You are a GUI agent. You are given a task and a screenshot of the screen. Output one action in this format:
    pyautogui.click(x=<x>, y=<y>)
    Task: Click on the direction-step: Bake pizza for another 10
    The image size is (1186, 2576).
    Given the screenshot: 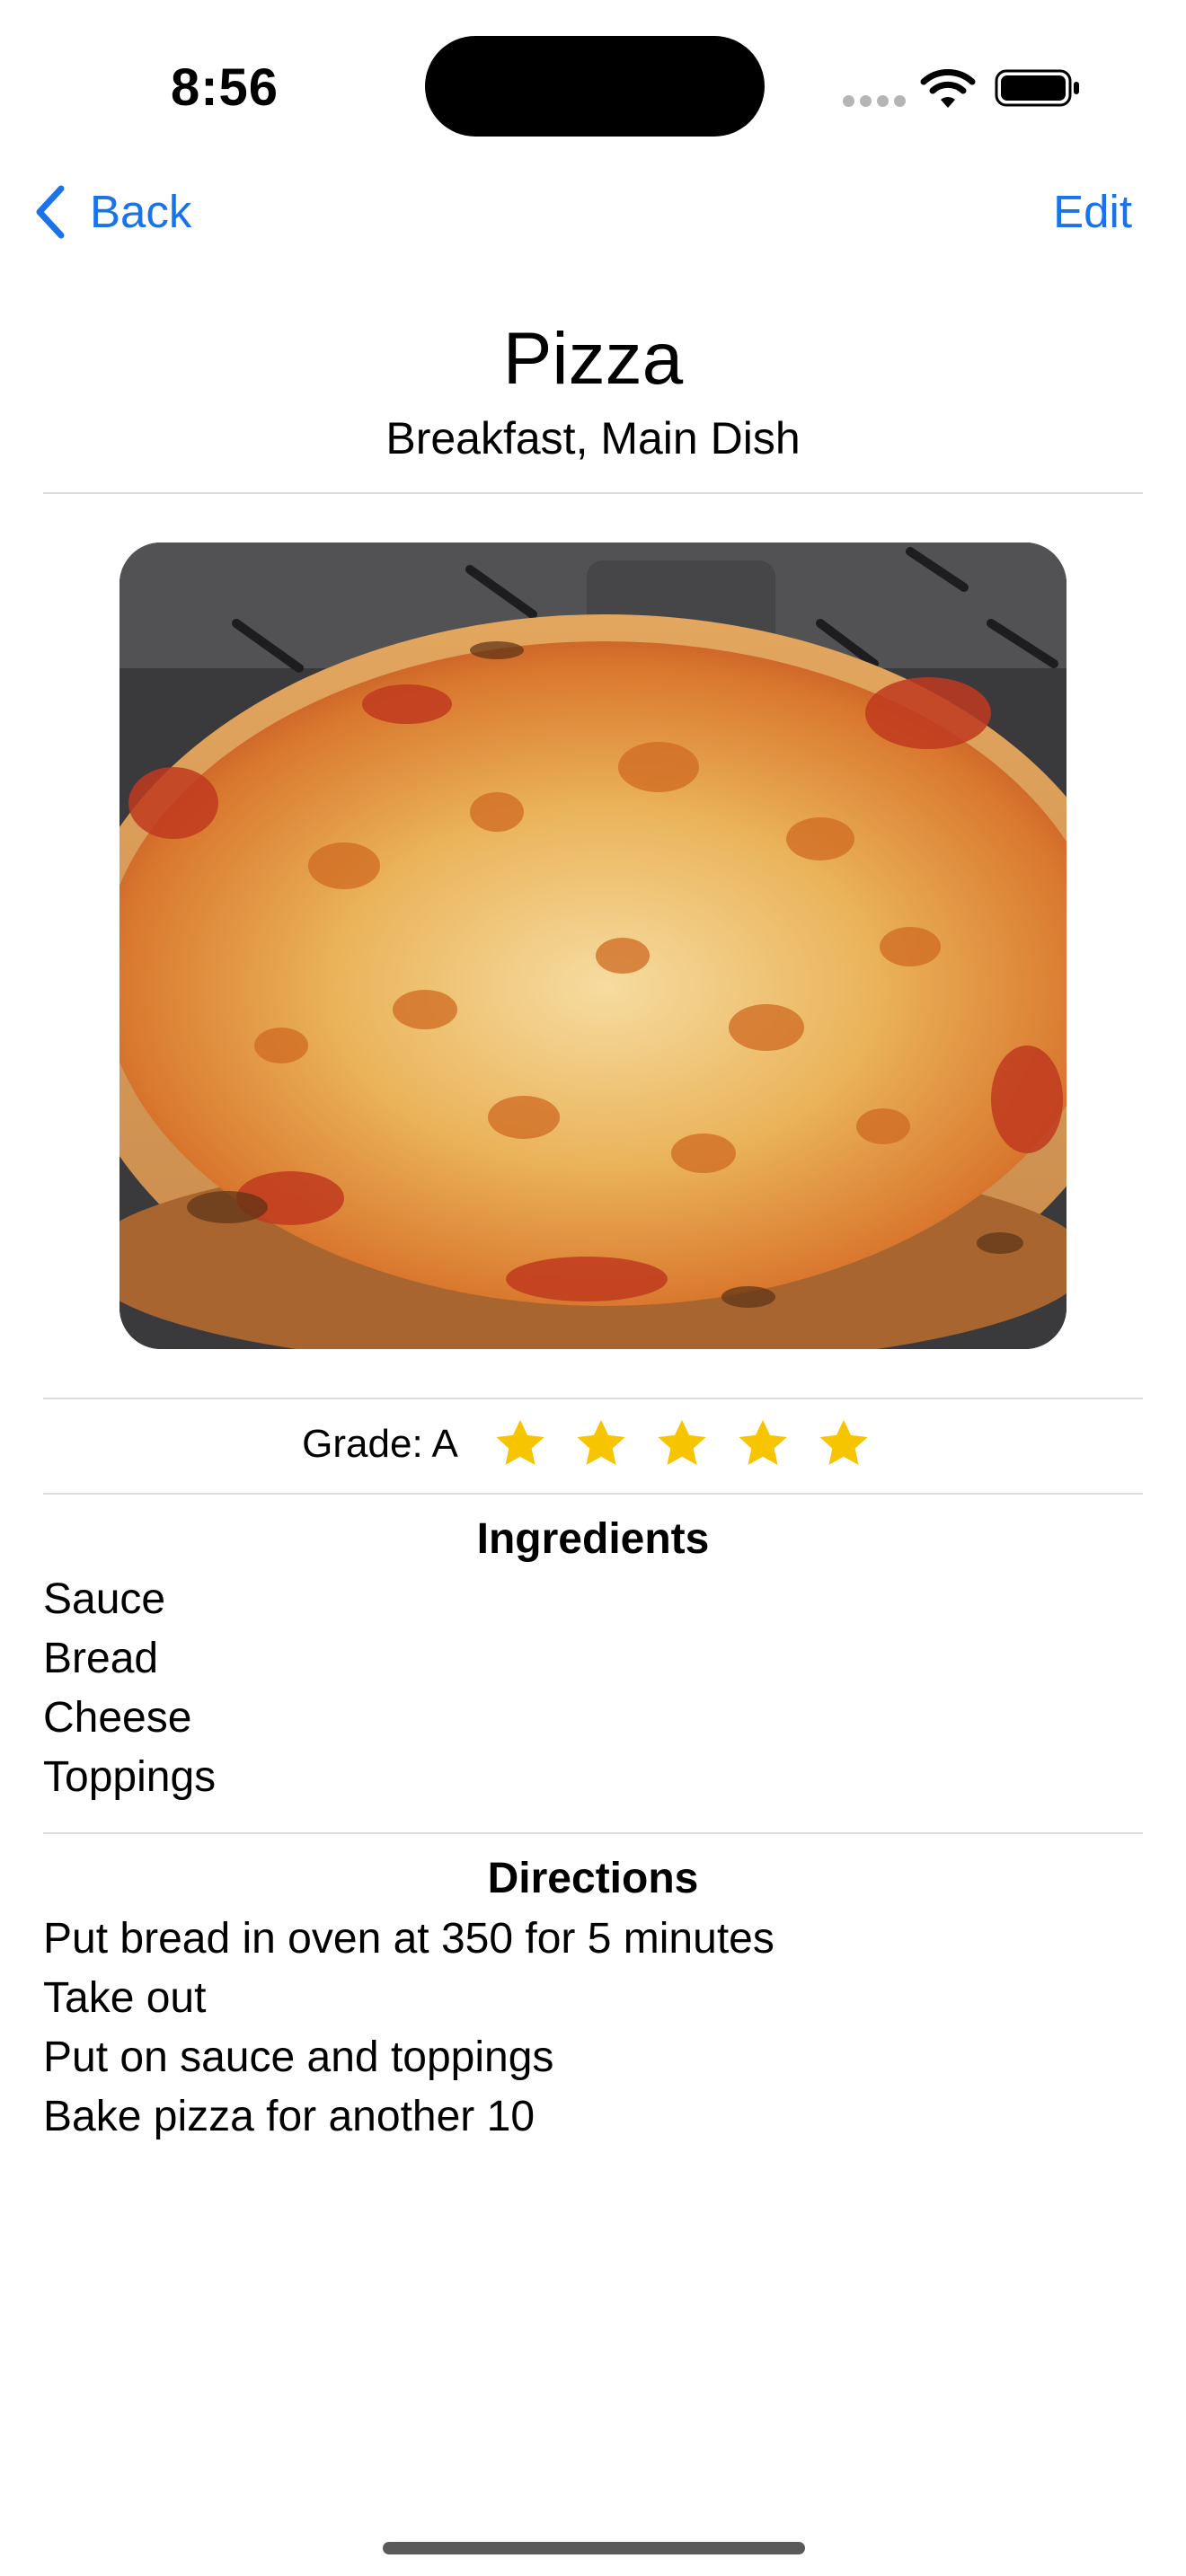 What is the action you would take?
    pyautogui.click(x=289, y=2116)
    